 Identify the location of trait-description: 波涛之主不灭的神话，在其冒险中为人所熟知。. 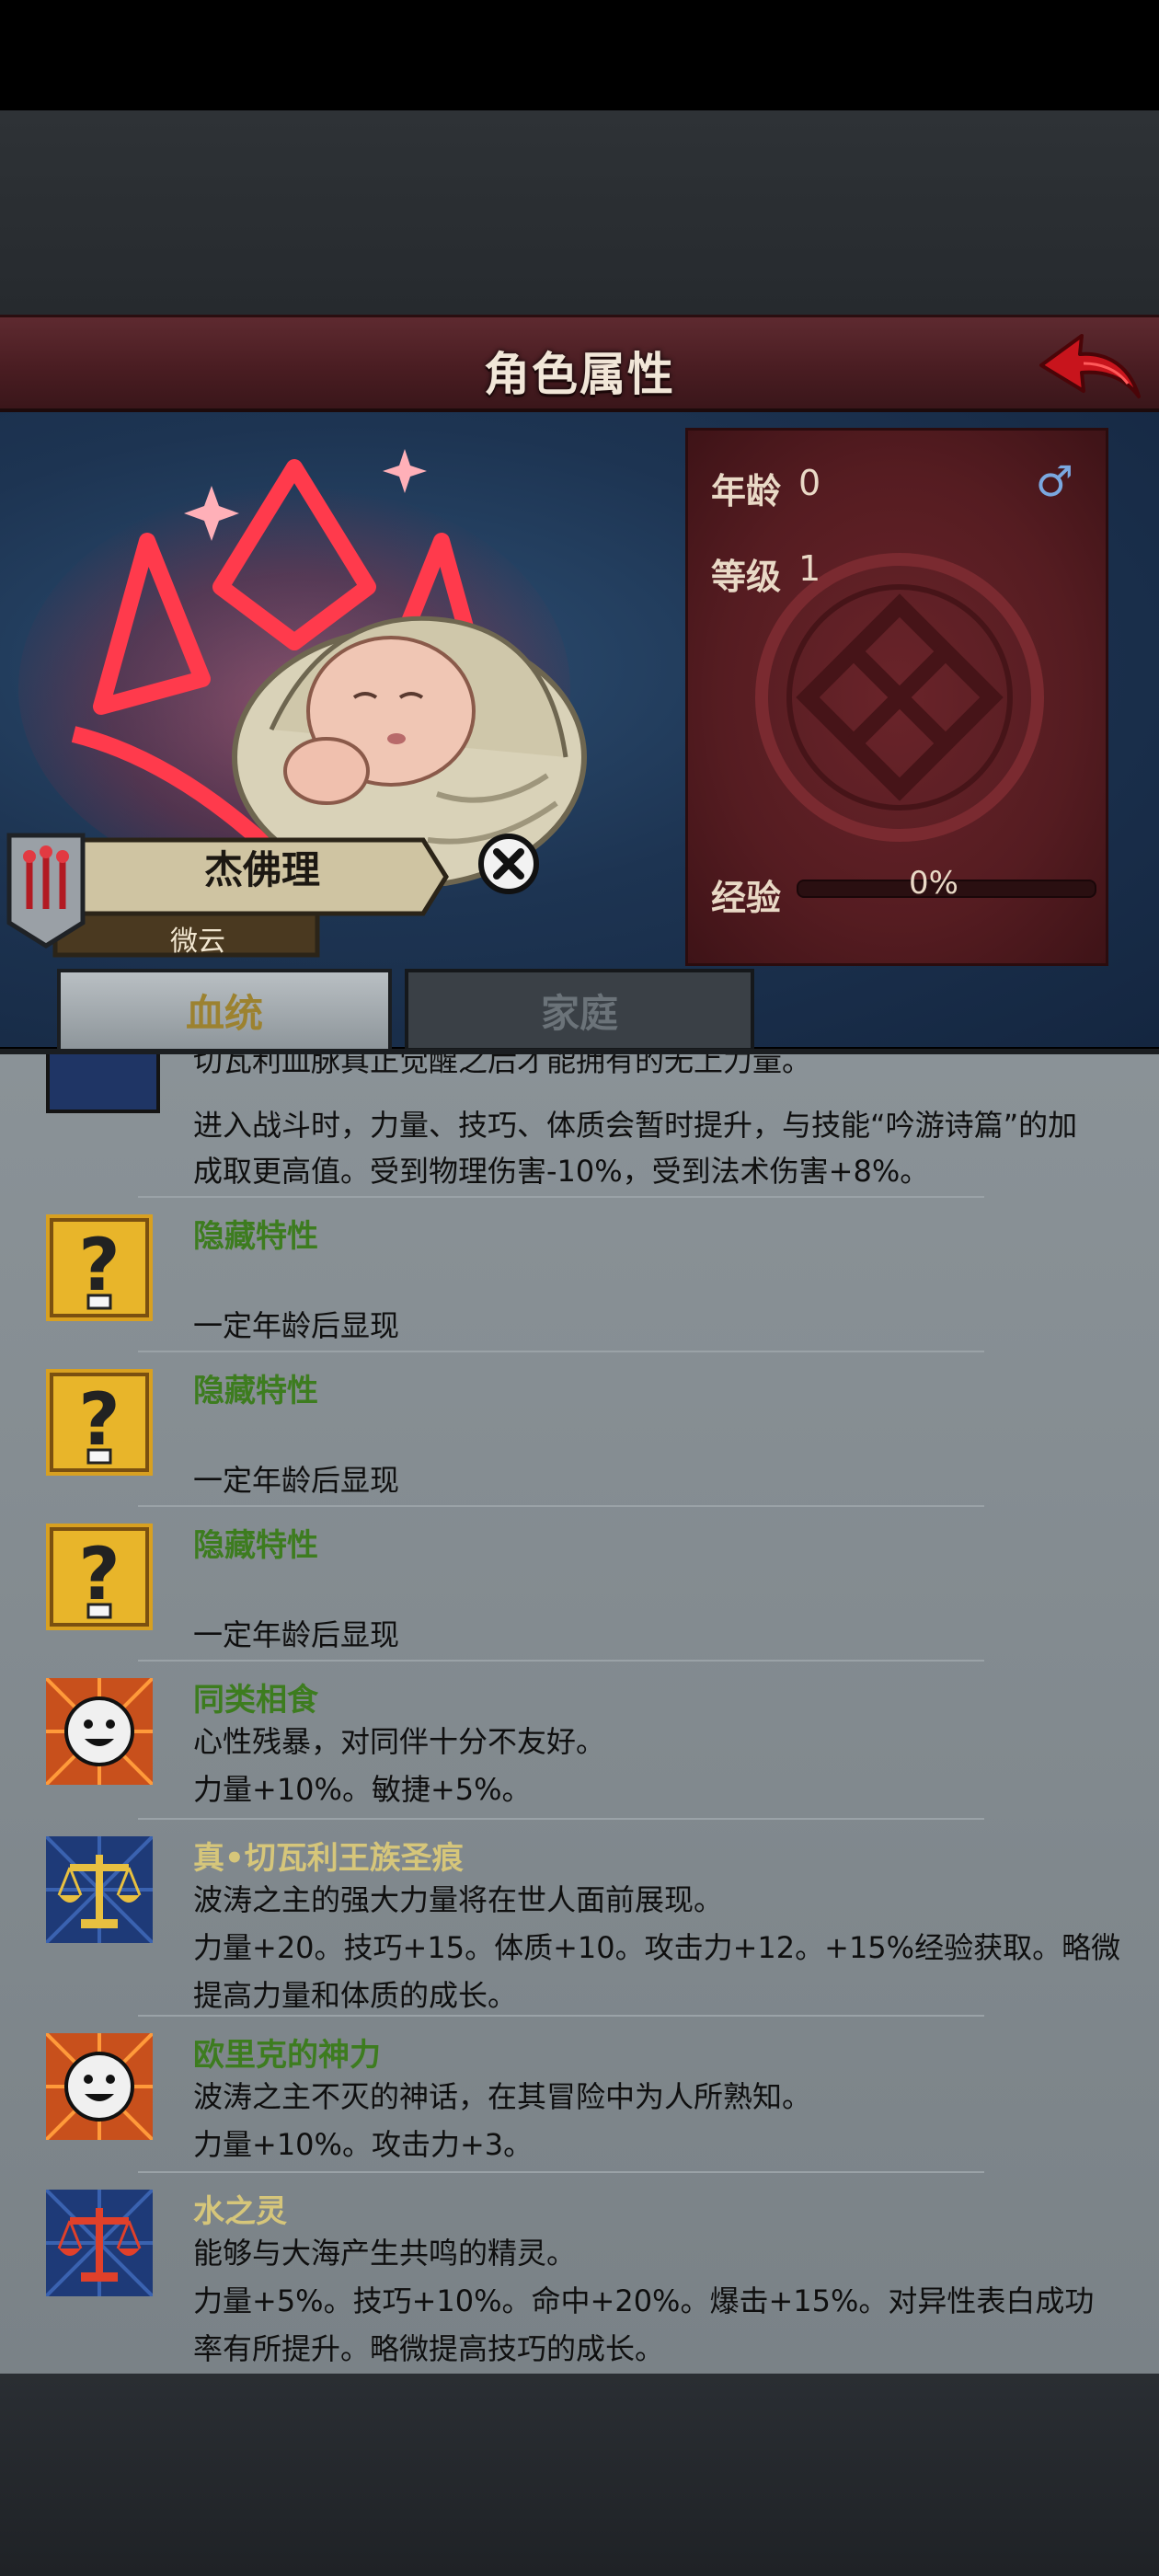
(502, 2096).